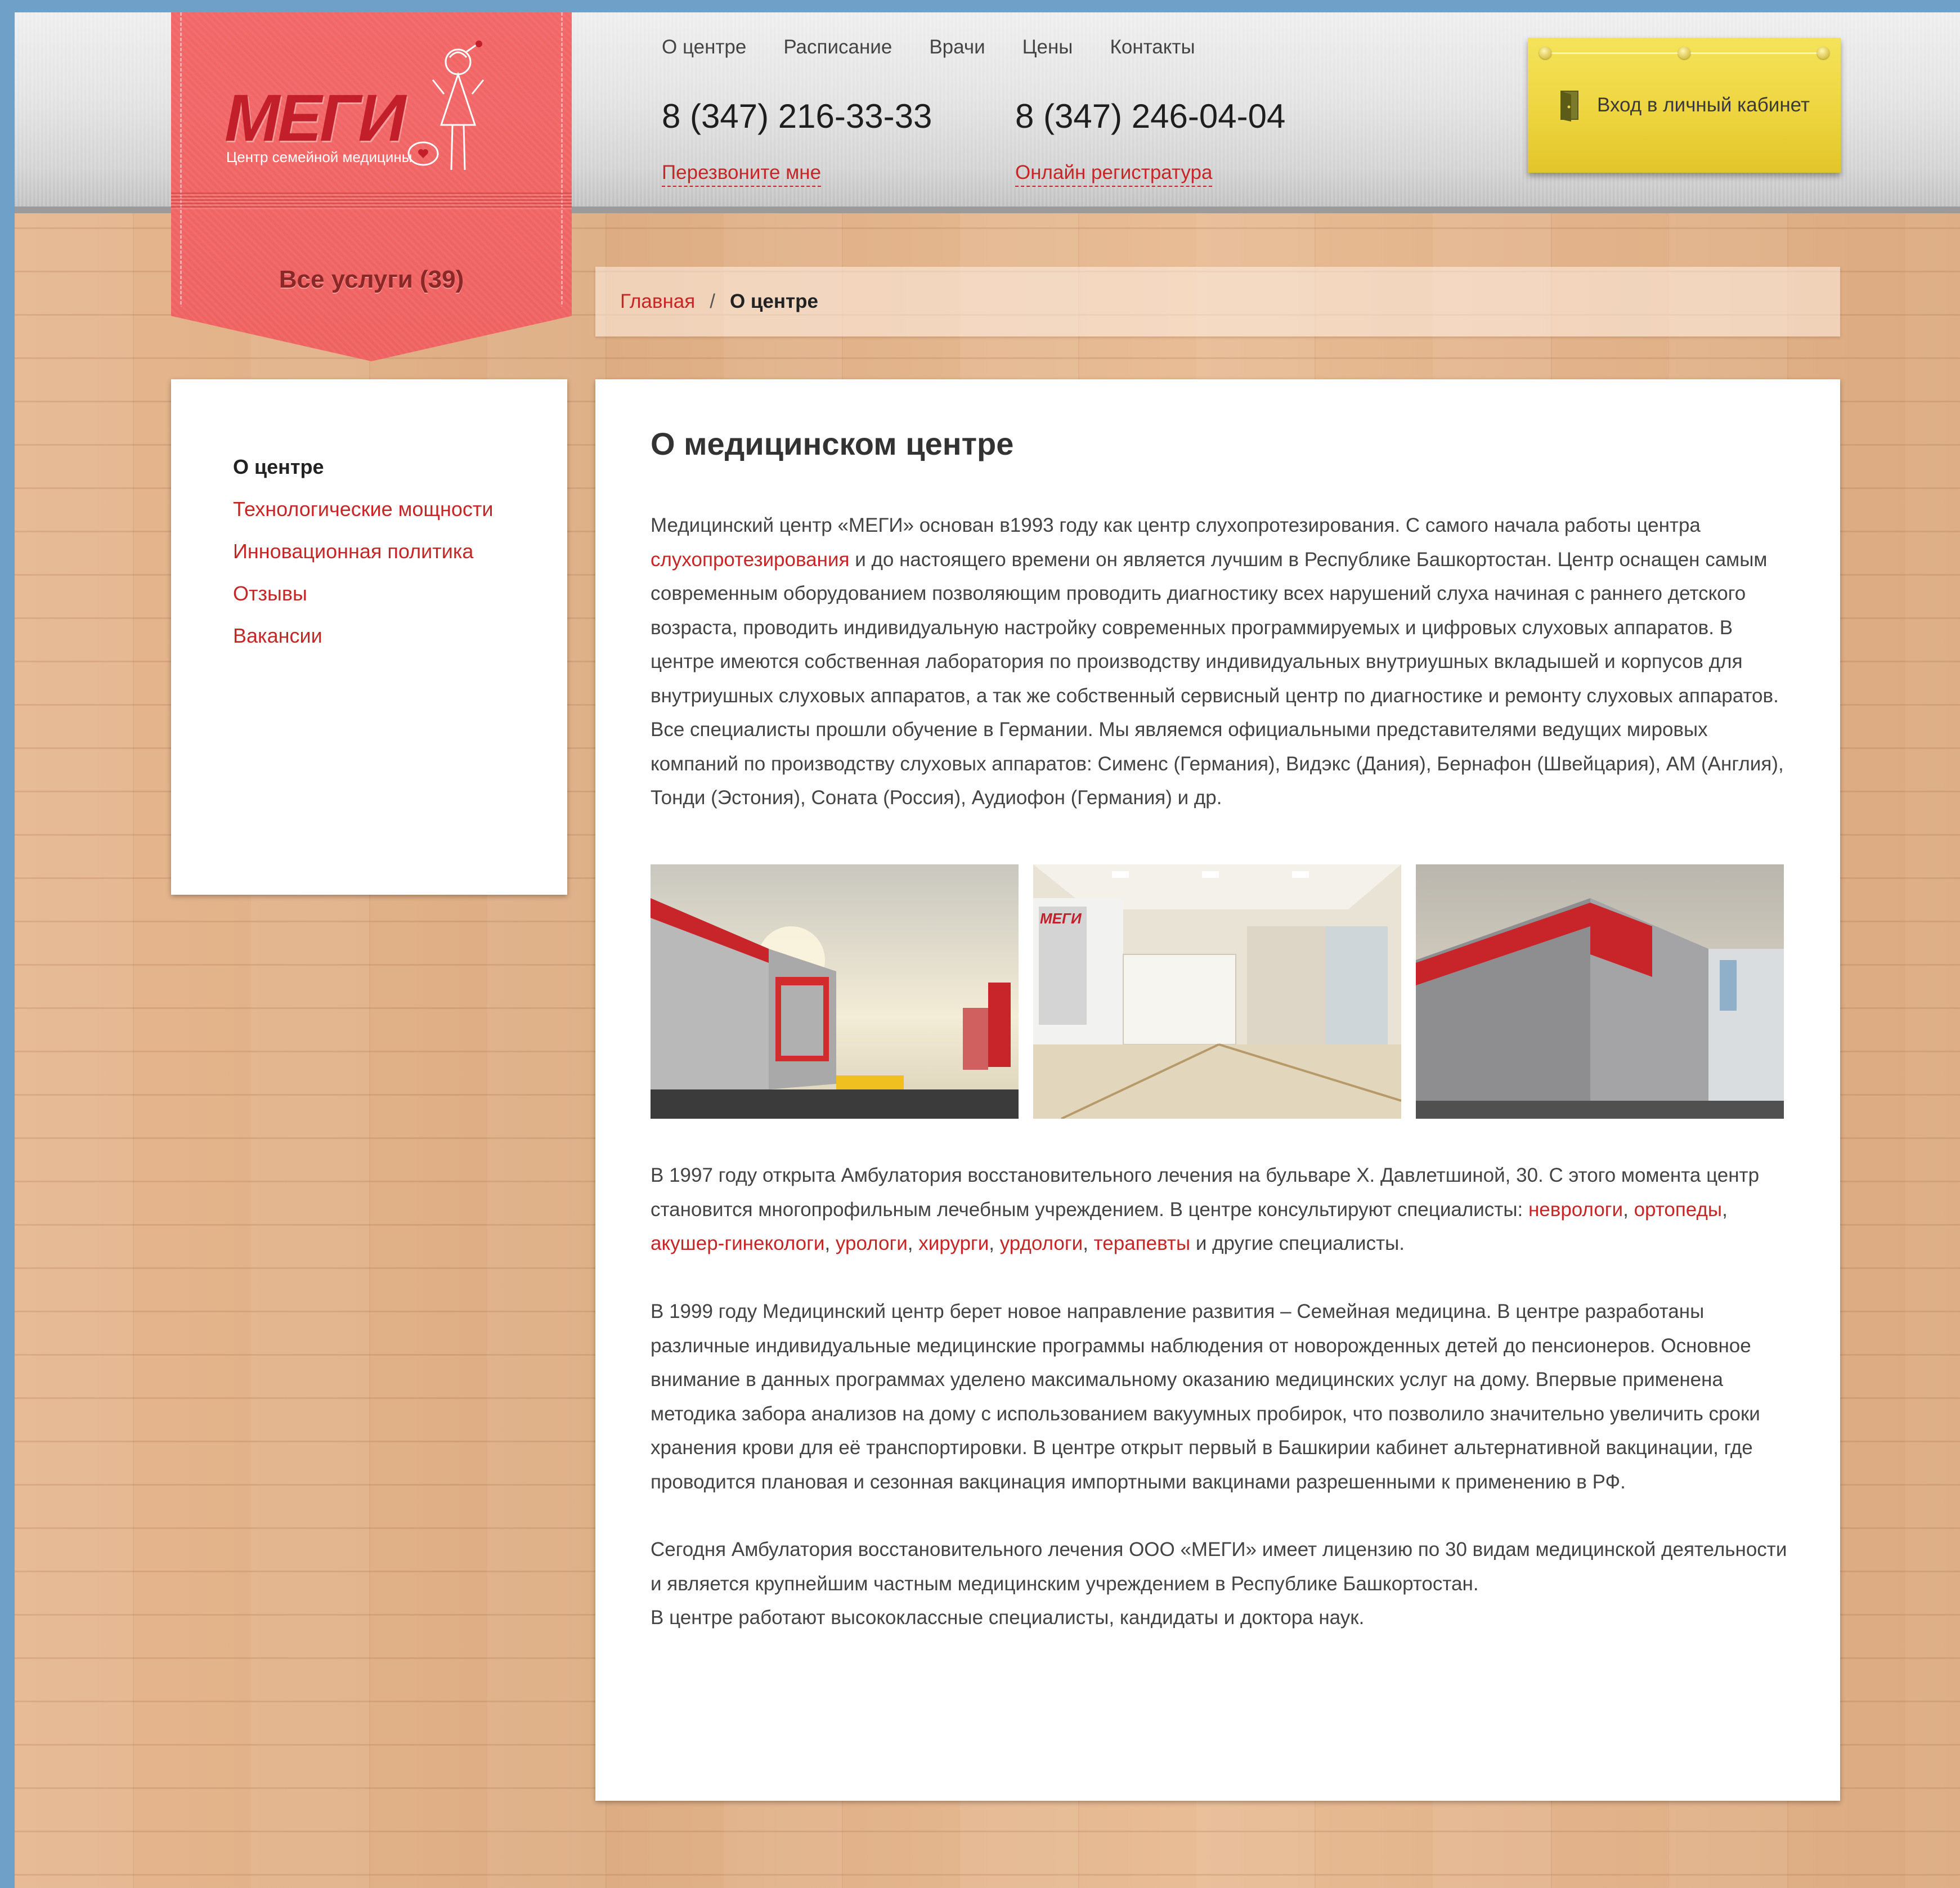 This screenshot has width=1960, height=1888. I want to click on hearing-prosthetics-link: слухопротезирования, so click(750, 560).